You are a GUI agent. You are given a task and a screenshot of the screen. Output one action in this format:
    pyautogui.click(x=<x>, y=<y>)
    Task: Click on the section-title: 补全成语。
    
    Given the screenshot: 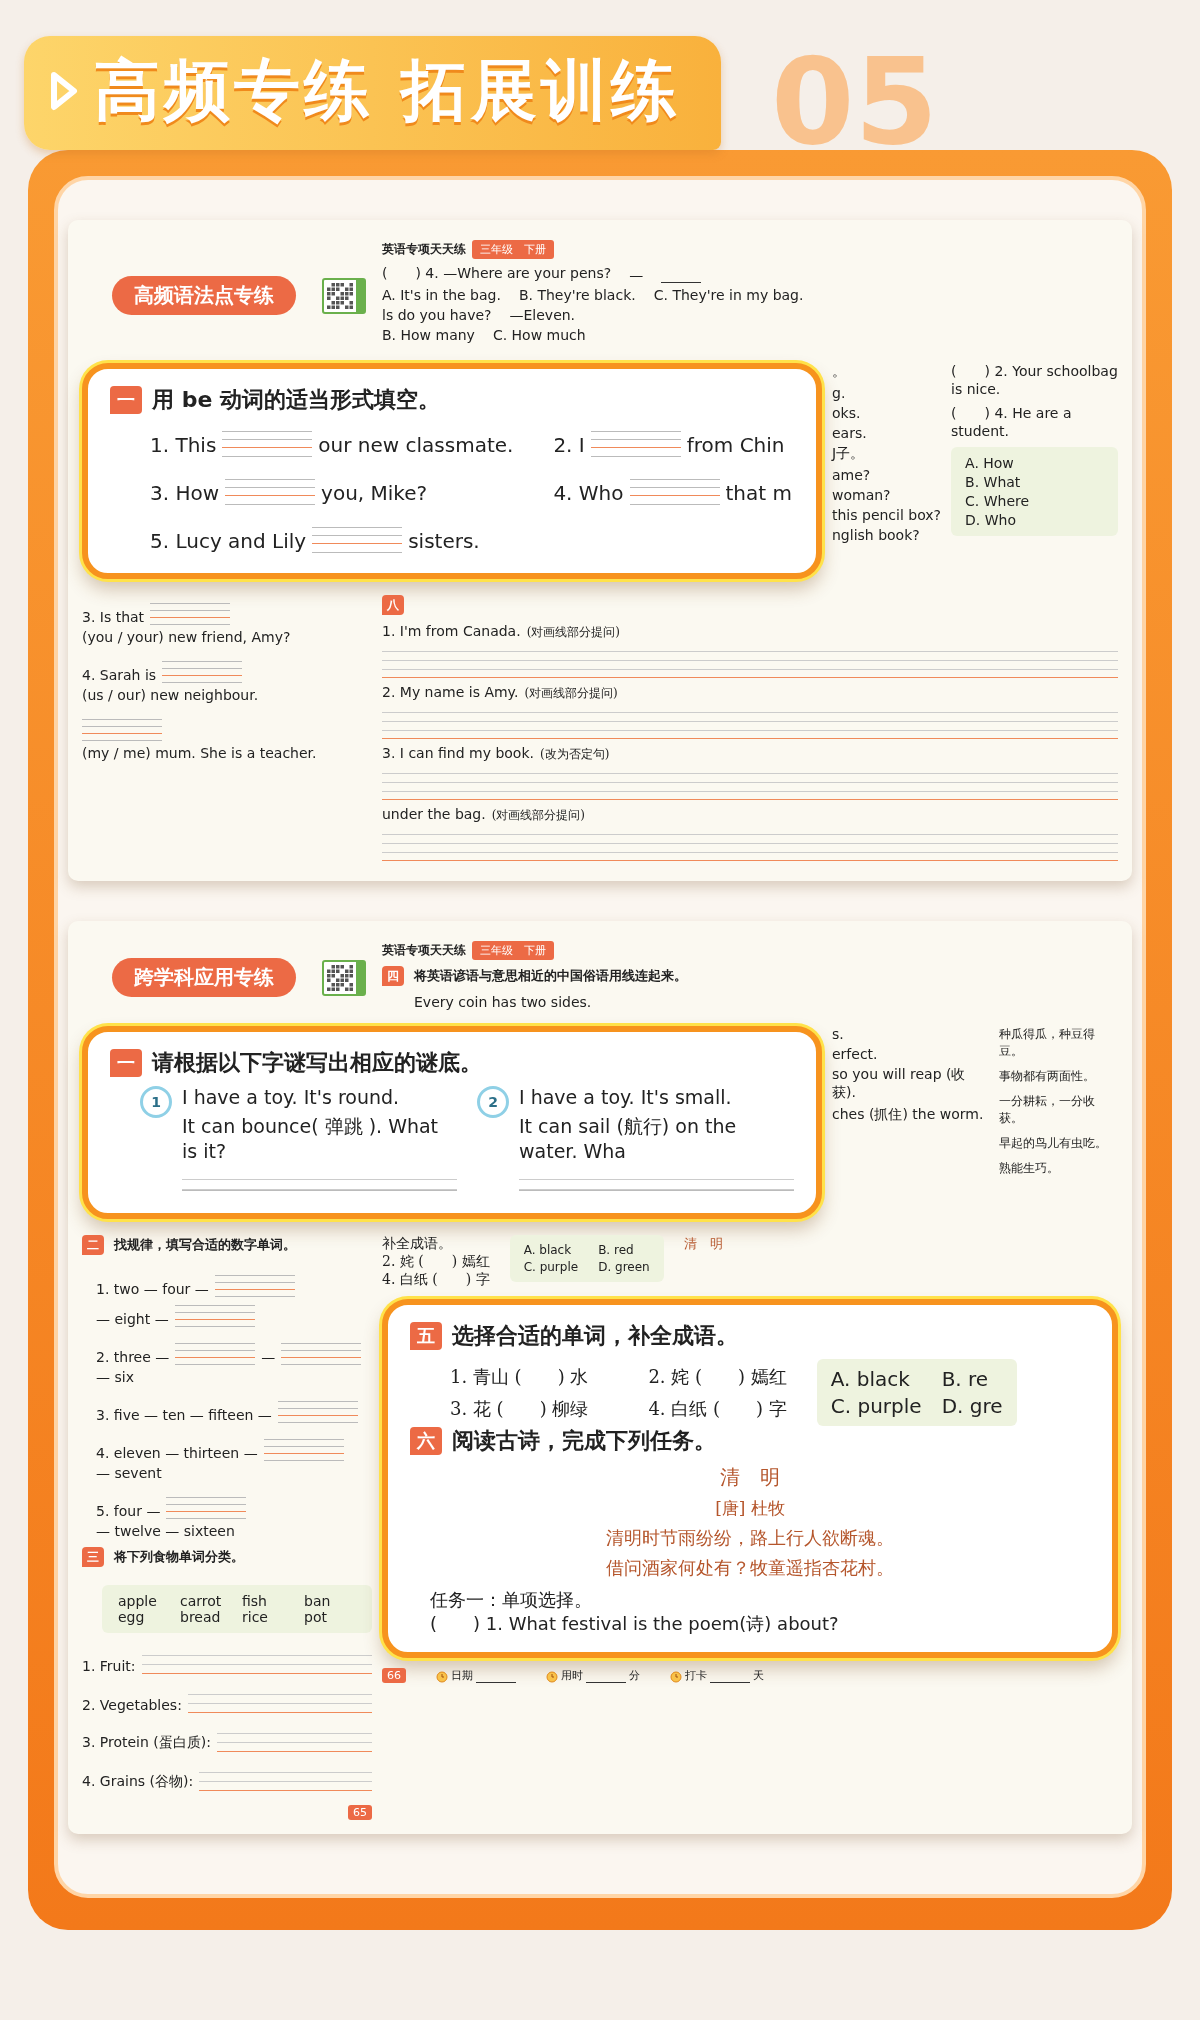 What is the action you would take?
    pyautogui.click(x=417, y=1243)
    